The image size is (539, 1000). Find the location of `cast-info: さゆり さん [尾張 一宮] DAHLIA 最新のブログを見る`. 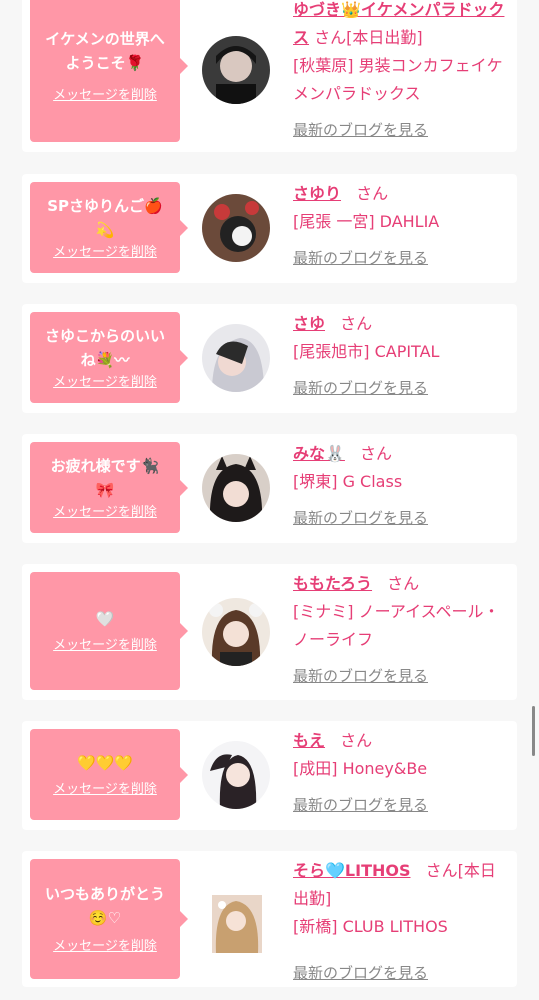

cast-info: さゆり さん [尾張 一宮] DAHLIA 最新のブログを見る is located at coordinates (399, 223).